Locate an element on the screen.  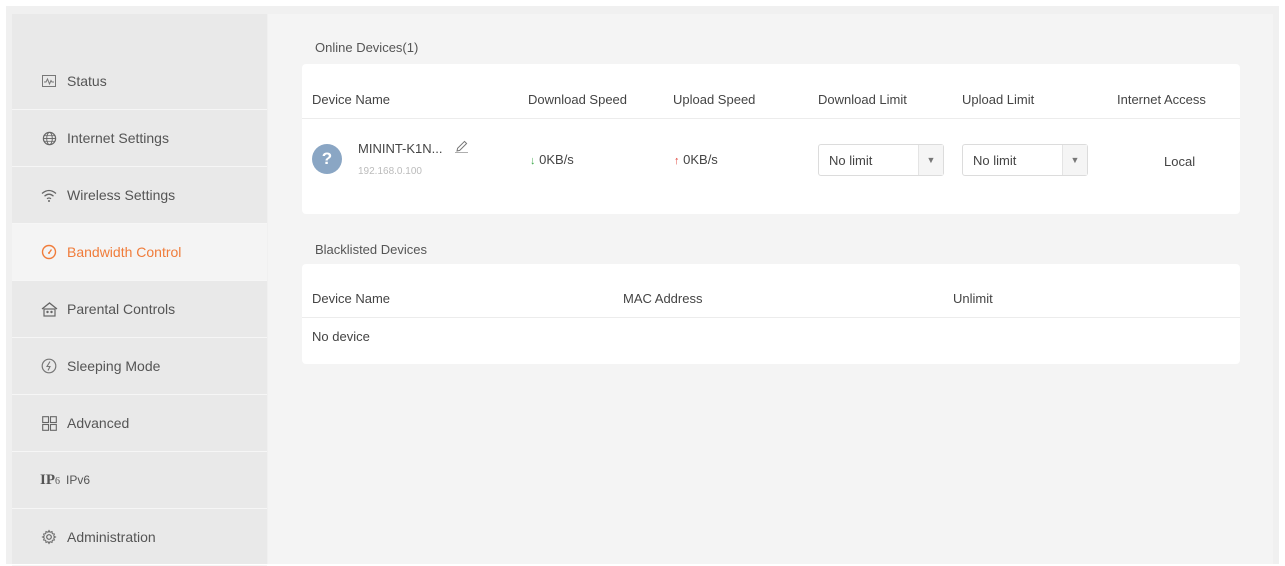
upload-speed-value: 0KB/s is located at coordinates (700, 159).